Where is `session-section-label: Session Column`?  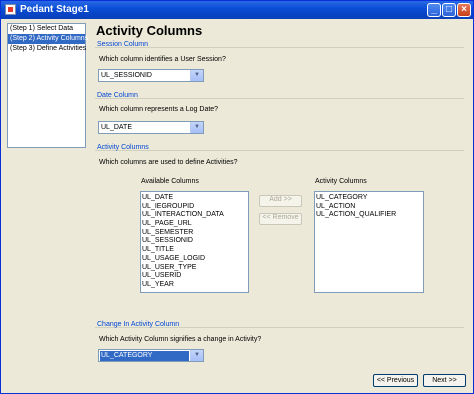
session-section-label: Session Column is located at coordinates (122, 44).